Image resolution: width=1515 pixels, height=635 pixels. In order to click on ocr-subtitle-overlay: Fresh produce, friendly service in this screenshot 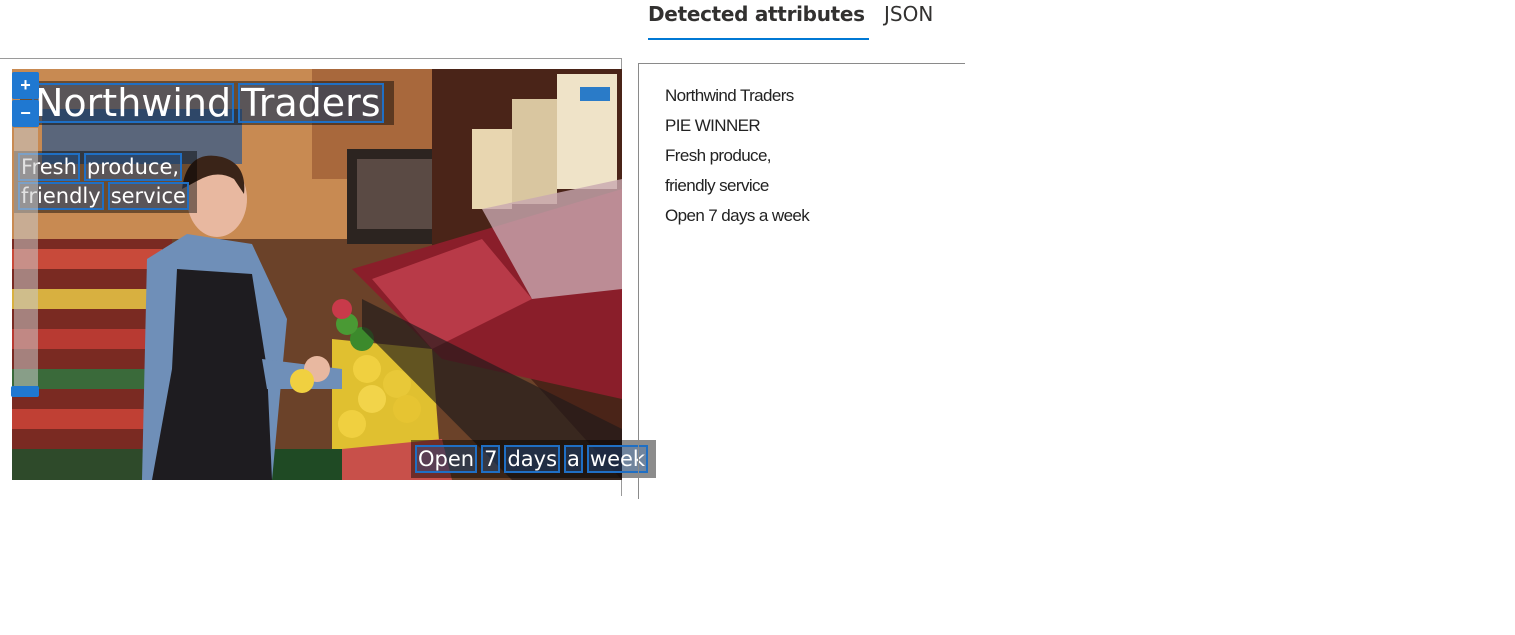, I will do `click(105, 182)`.